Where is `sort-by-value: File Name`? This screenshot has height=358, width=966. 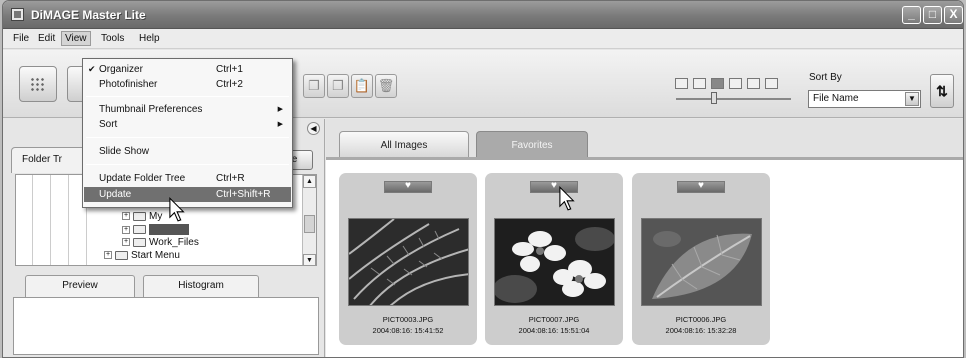 sort-by-value: File Name is located at coordinates (836, 98).